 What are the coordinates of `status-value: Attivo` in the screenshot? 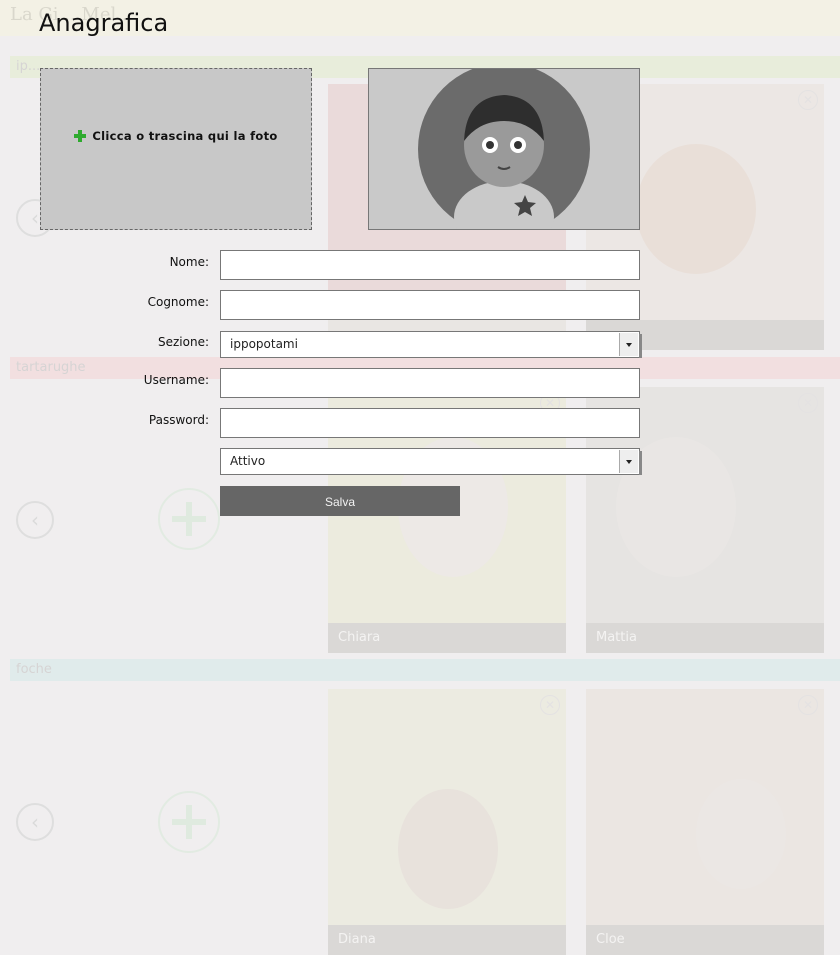 It's located at (248, 461).